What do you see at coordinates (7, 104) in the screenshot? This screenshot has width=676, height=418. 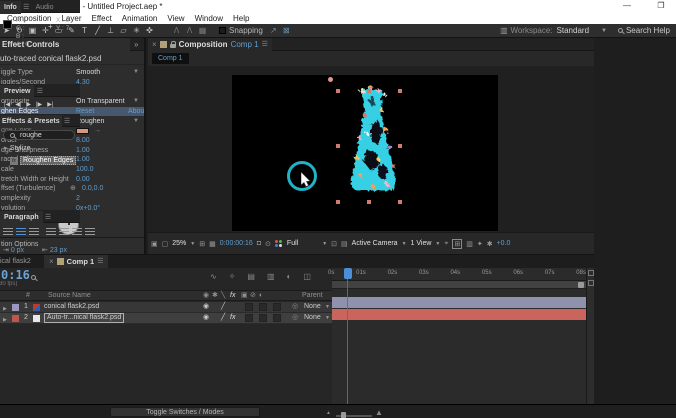 I see `first-frame-button: |◀` at bounding box center [7, 104].